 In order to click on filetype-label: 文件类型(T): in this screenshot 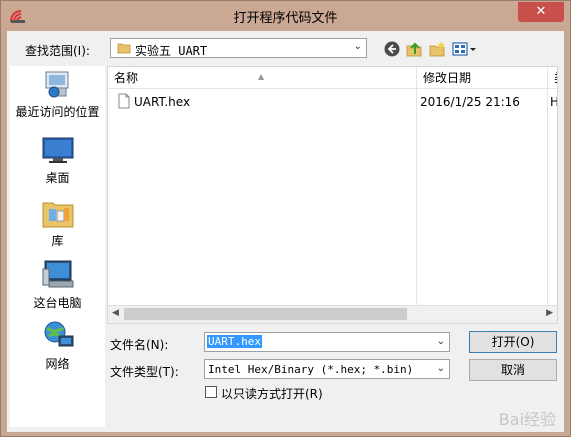, I will do `click(144, 372)`.